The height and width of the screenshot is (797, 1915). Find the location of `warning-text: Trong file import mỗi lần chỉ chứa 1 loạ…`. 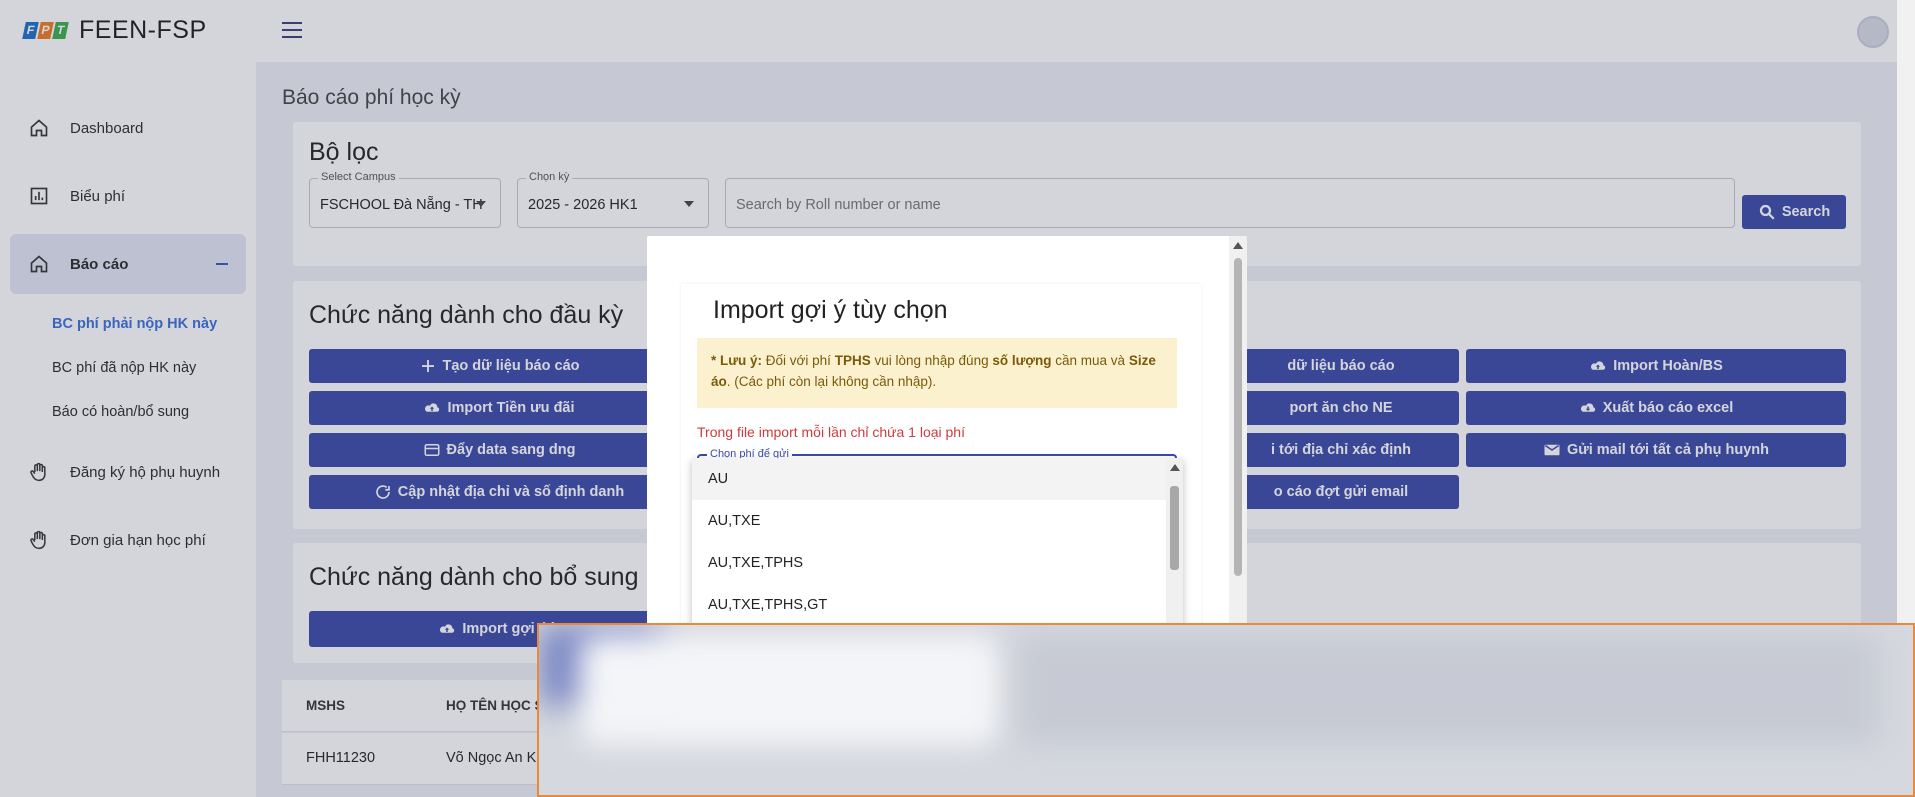

warning-text: Trong file import mỗi lần chỉ chứa 1 loạ… is located at coordinates (831, 432).